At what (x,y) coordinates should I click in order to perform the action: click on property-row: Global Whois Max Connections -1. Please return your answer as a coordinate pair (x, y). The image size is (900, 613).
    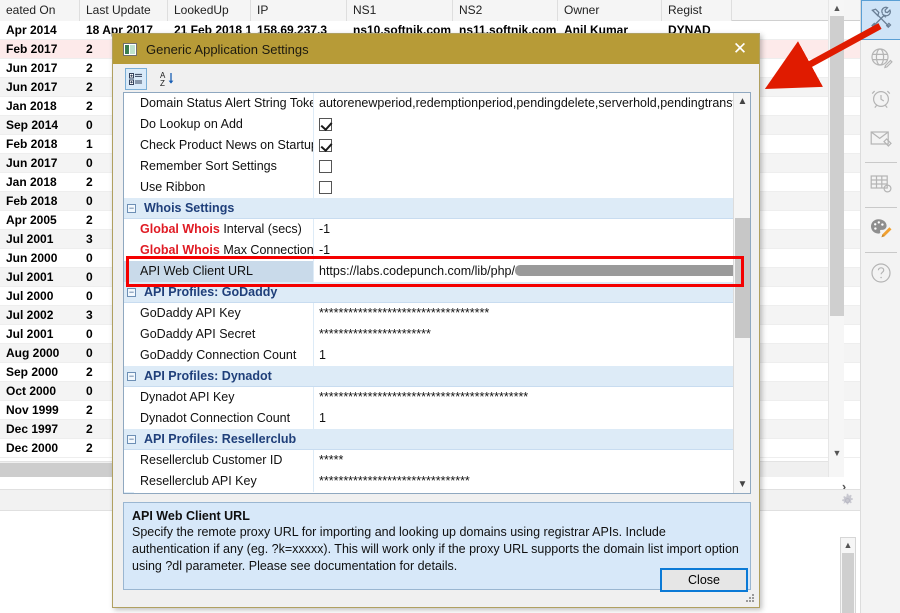
    Looking at the image, I should click on (429, 250).